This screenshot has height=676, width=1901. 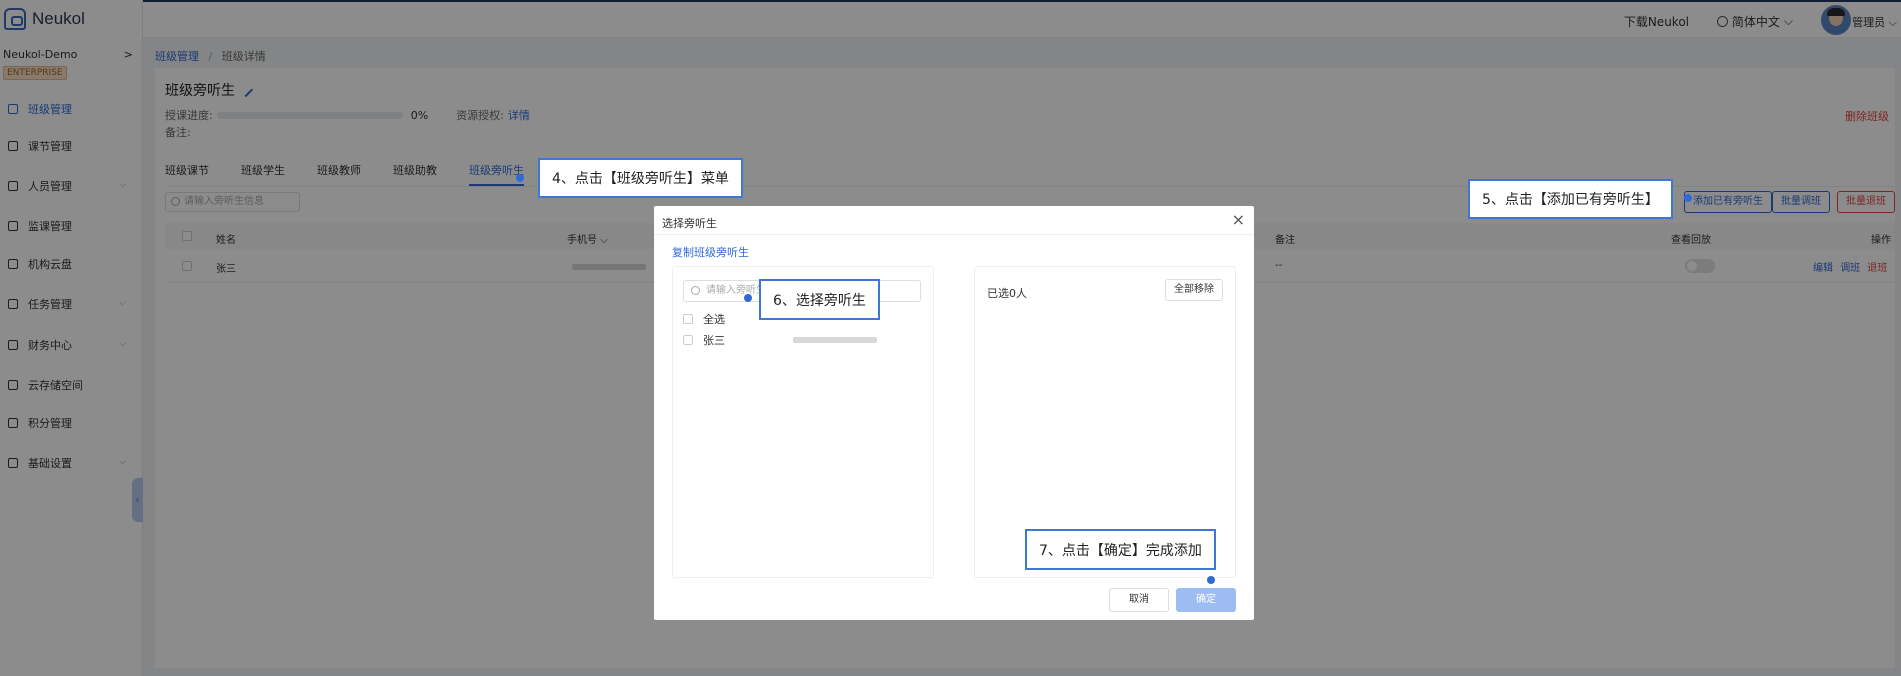 I want to click on candidate-search-placeholder: 请输入旁听生, so click(x=736, y=290).